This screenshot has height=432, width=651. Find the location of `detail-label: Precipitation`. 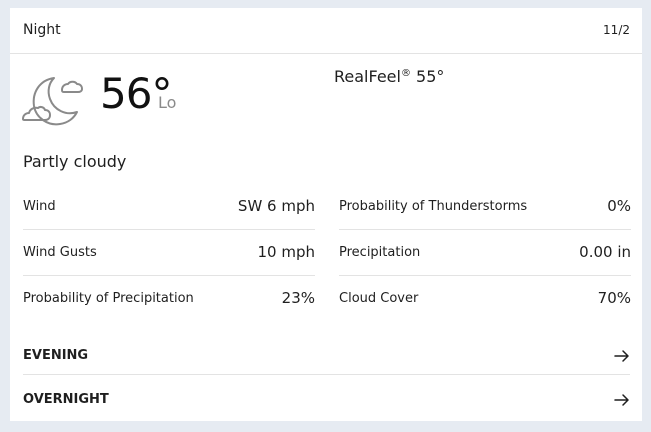

detail-label: Precipitation is located at coordinates (380, 252).